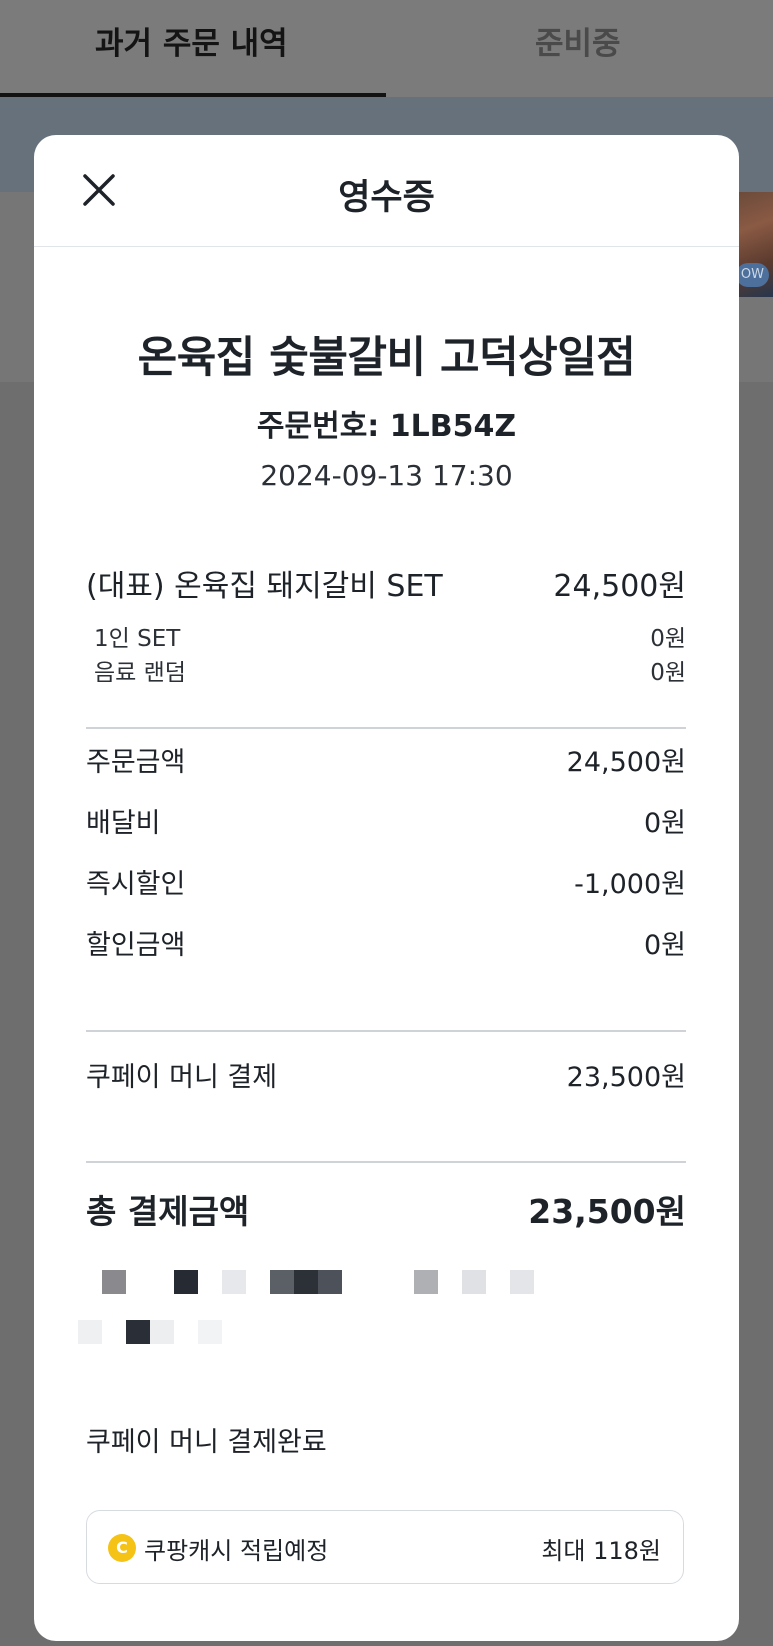 This screenshot has height=1646, width=773. I want to click on store-name: 온육집 숯불갈비 고덕상일점, so click(386, 358).